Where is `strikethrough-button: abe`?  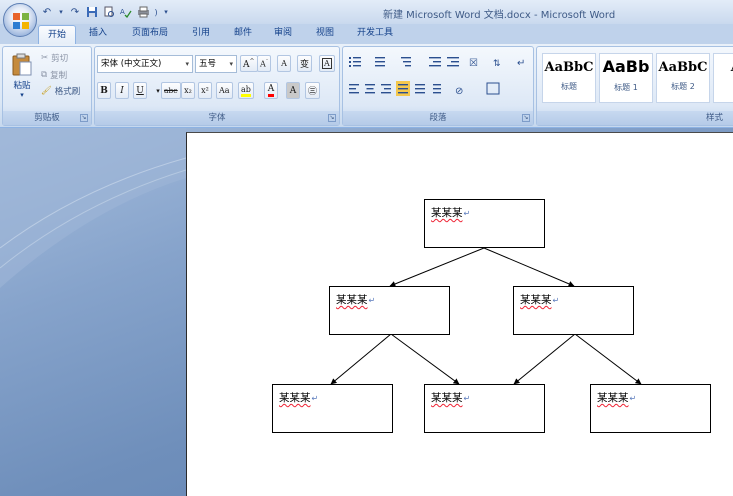 strikethrough-button: abe is located at coordinates (171, 90).